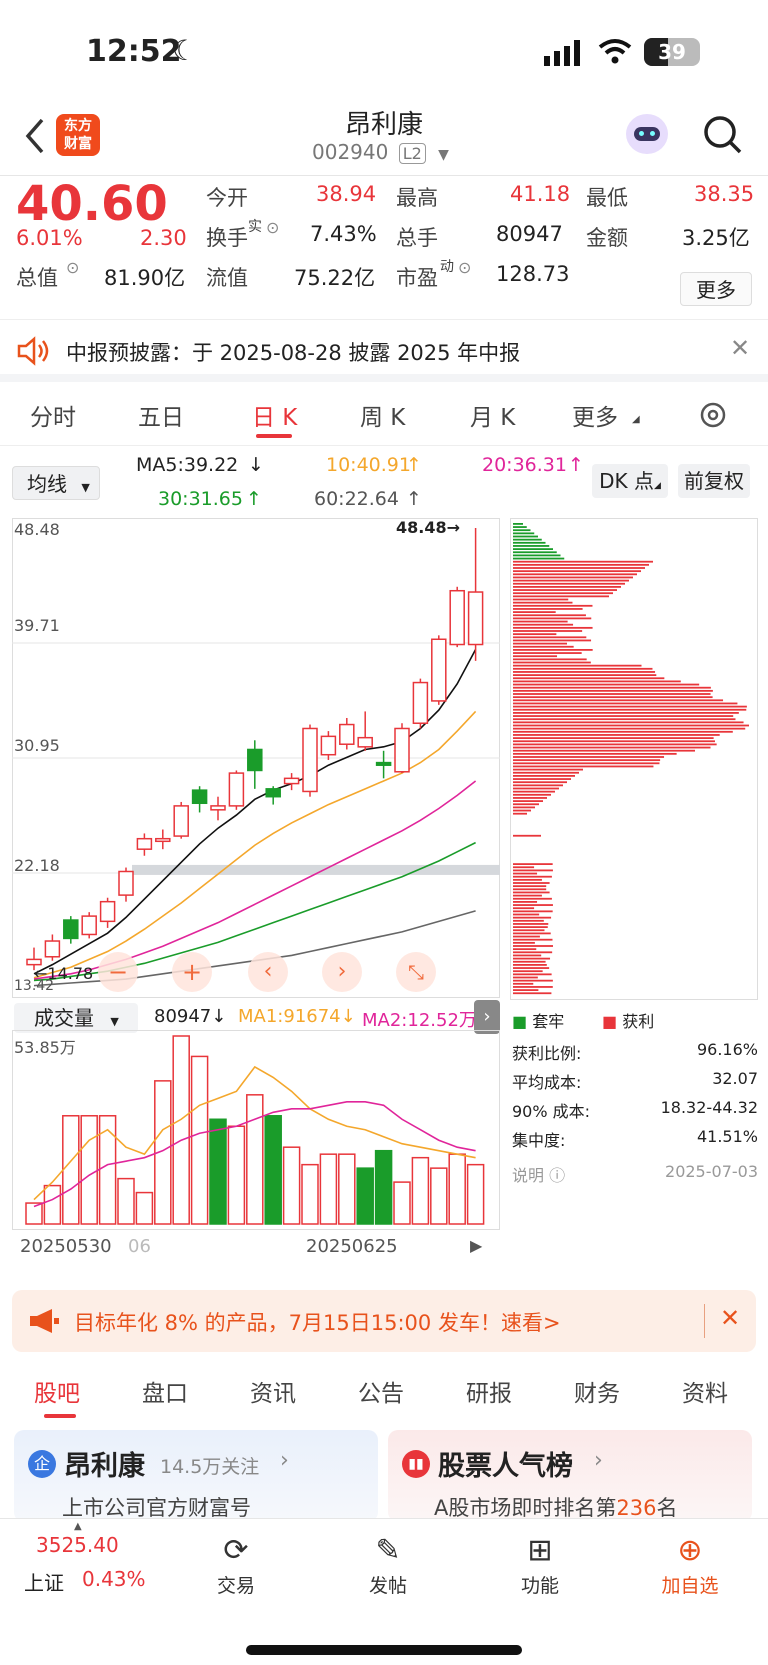  Describe the element at coordinates (690, 1564) in the screenshot. I see `add-watchlist-button: ⊕ 加自选` at that location.